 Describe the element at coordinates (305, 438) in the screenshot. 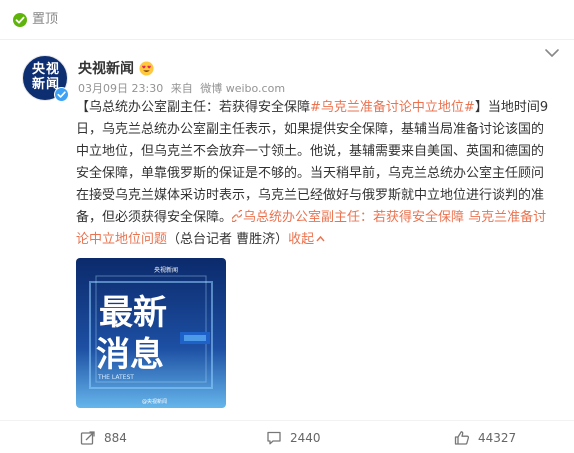

I see `comment-count: 2440` at that location.